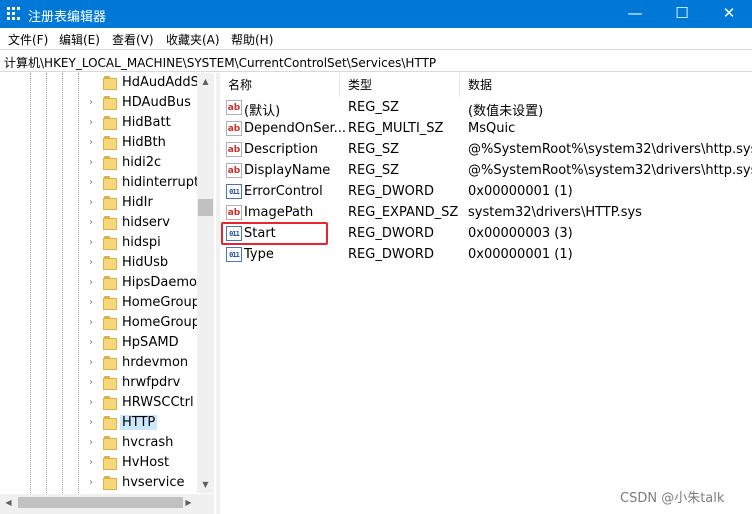  What do you see at coordinates (144, 142) in the screenshot?
I see `tree-item-label: HidBth` at bounding box center [144, 142].